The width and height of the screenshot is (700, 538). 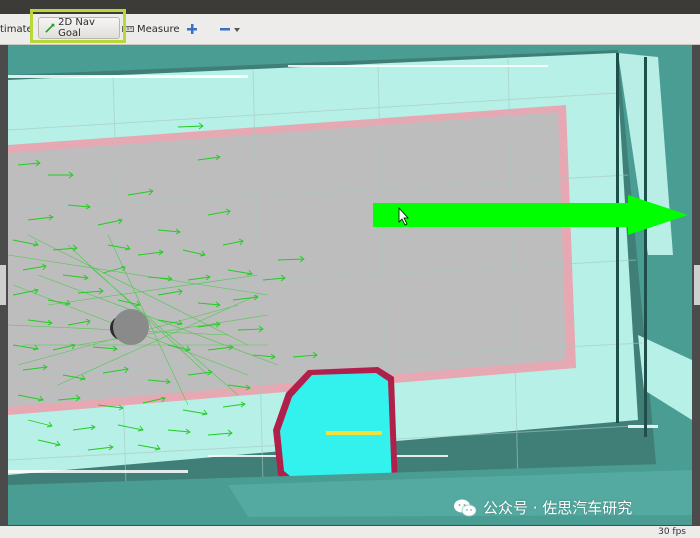 I want to click on obstacle-highlight-line, so click(x=354, y=433).